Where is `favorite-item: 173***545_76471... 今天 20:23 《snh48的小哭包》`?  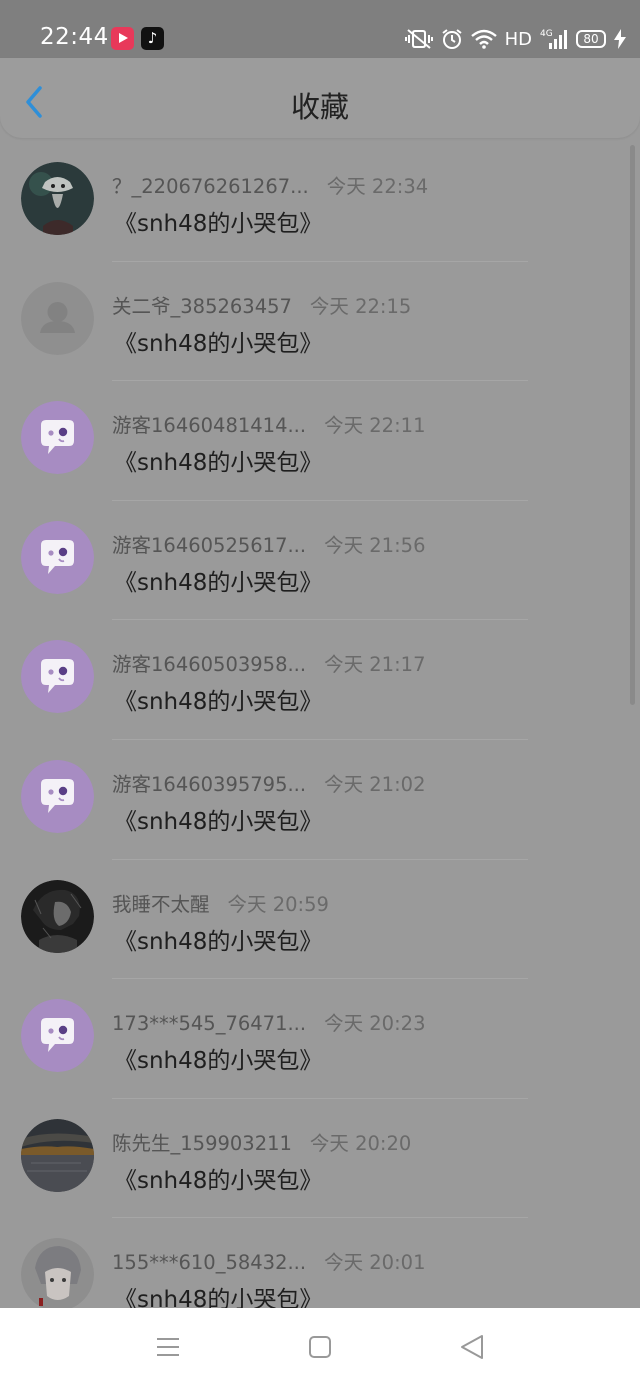
favorite-item: 173***545_76471... 今天 20:23 《snh48的小哭包》 is located at coordinates (320, 1039).